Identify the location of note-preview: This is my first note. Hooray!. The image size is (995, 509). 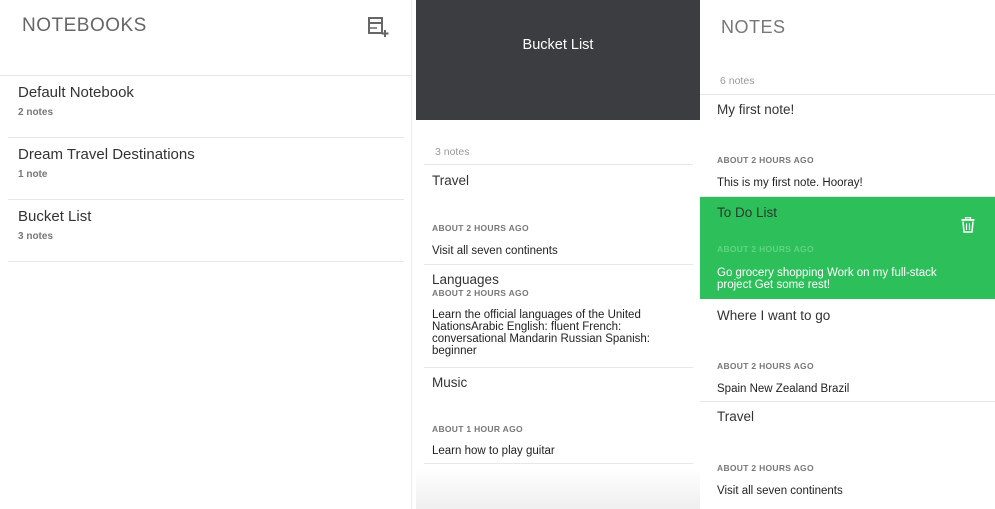
(790, 183).